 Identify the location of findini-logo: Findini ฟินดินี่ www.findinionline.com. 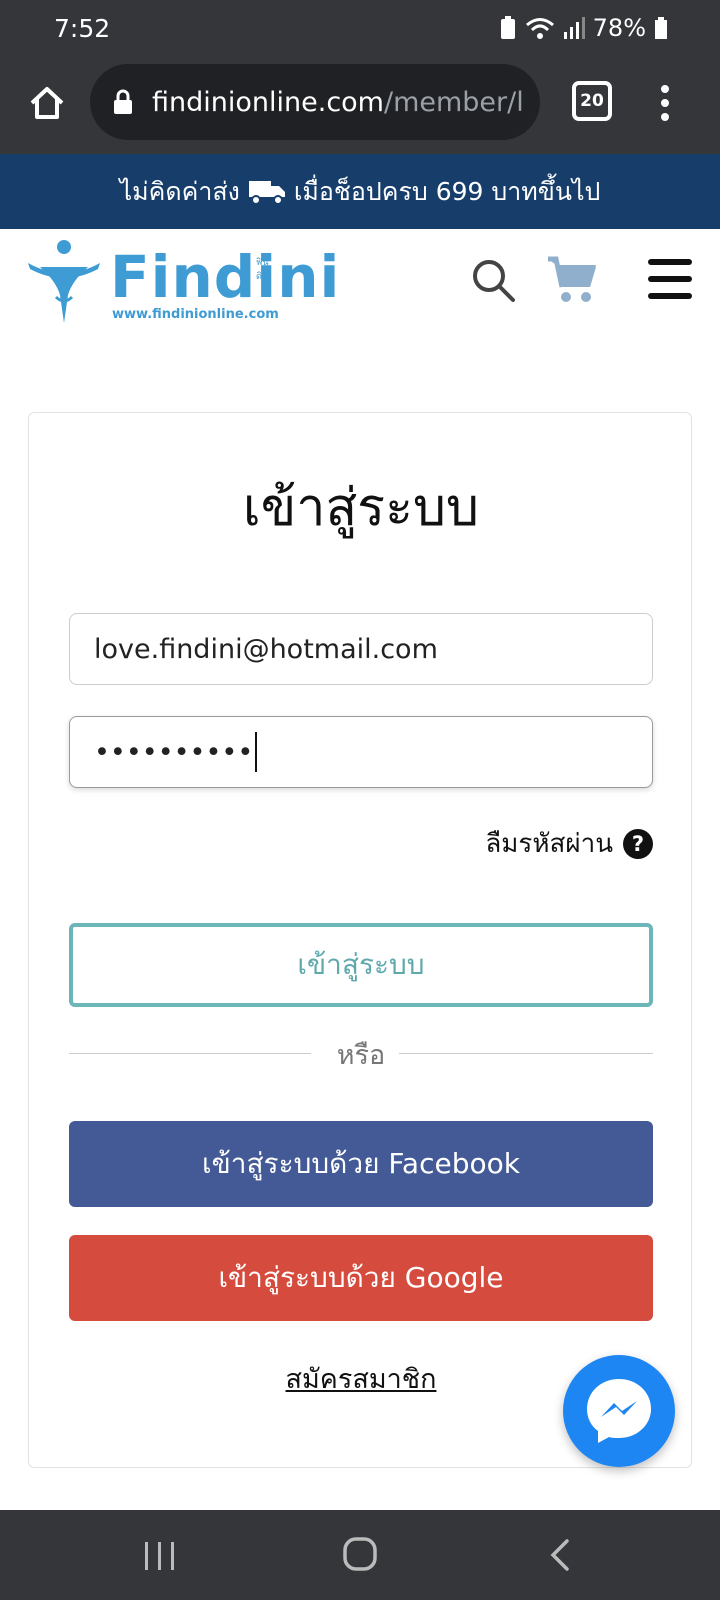
(182, 281).